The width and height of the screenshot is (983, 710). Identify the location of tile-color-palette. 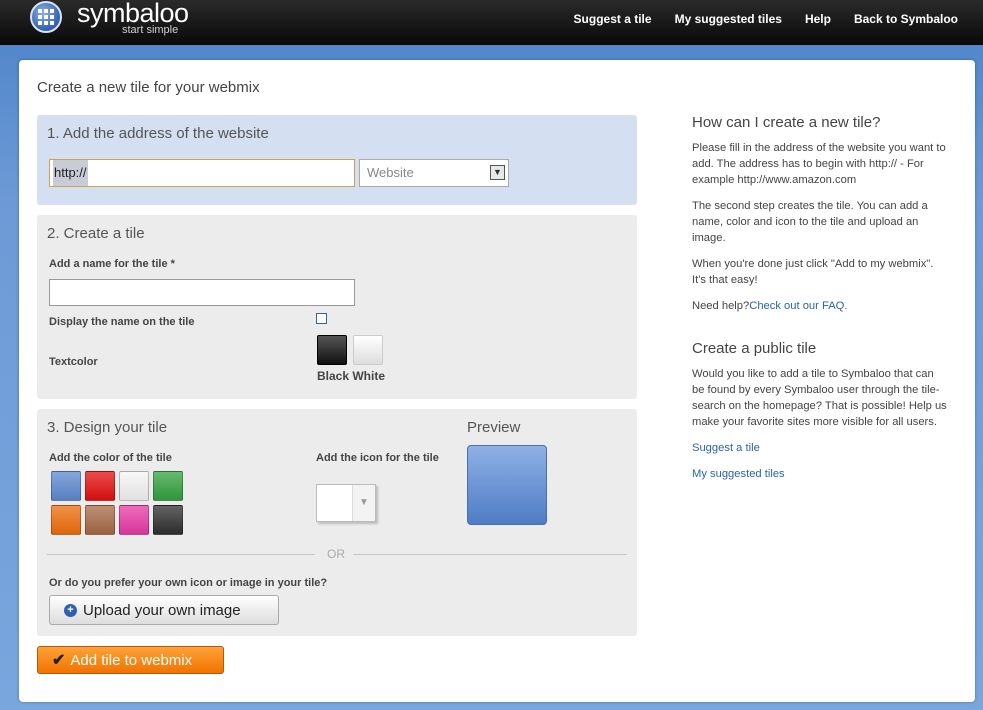
(117, 503).